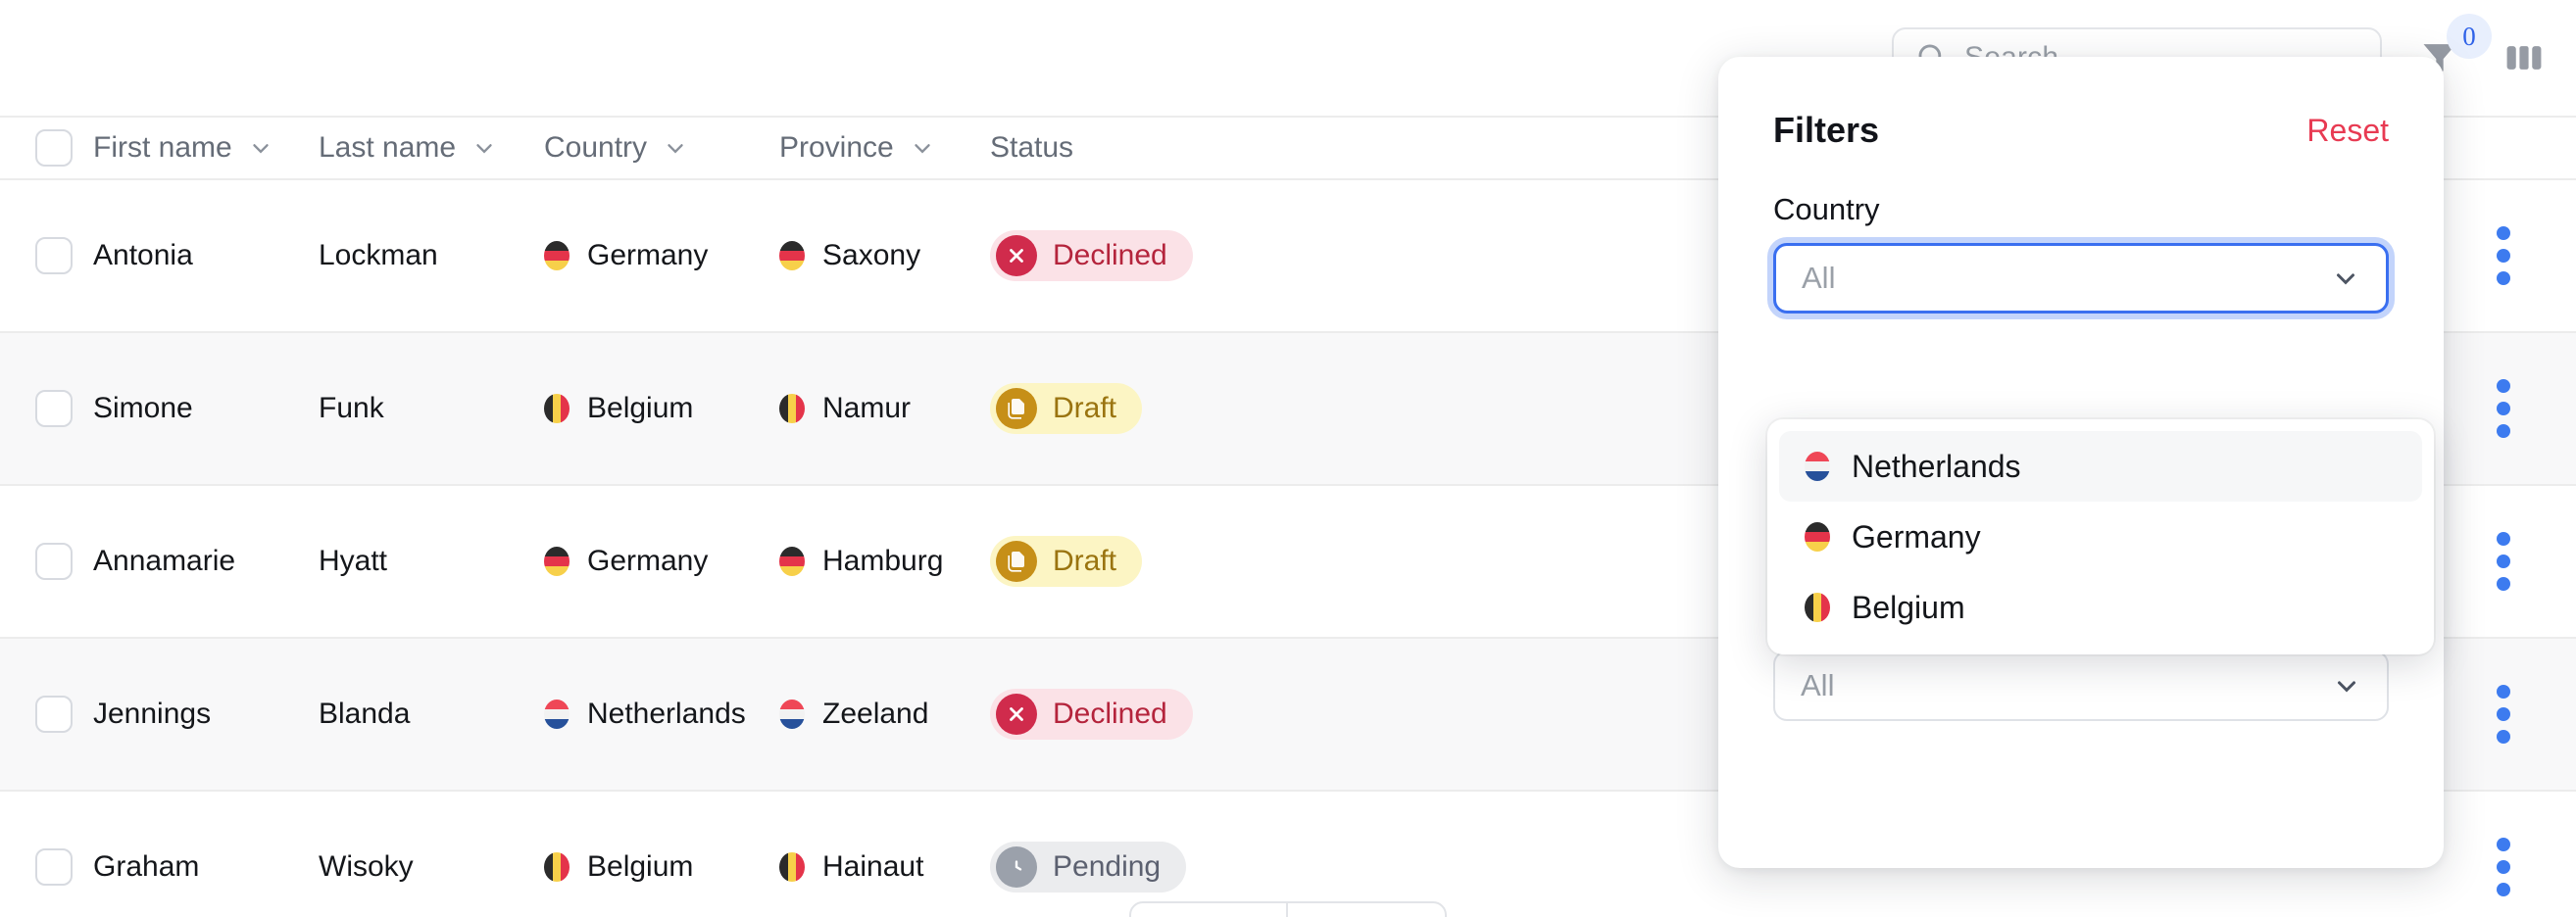 The height and width of the screenshot is (917, 2576). What do you see at coordinates (143, 255) in the screenshot?
I see `cell-first-name: Antonia` at bounding box center [143, 255].